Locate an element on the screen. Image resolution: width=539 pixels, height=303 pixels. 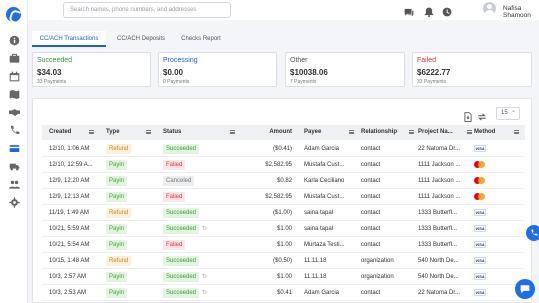
column-header: Method is located at coordinates (497, 132).